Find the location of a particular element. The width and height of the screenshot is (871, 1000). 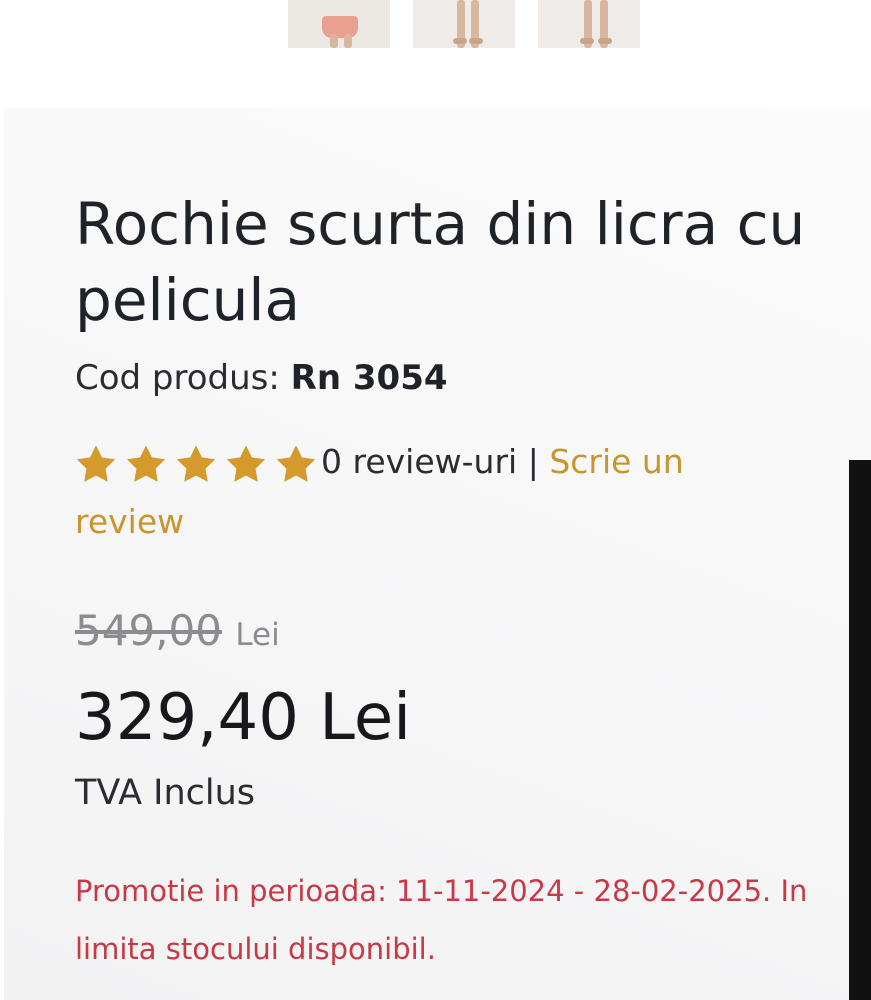

old-price-value: 549,00 is located at coordinates (148, 630).